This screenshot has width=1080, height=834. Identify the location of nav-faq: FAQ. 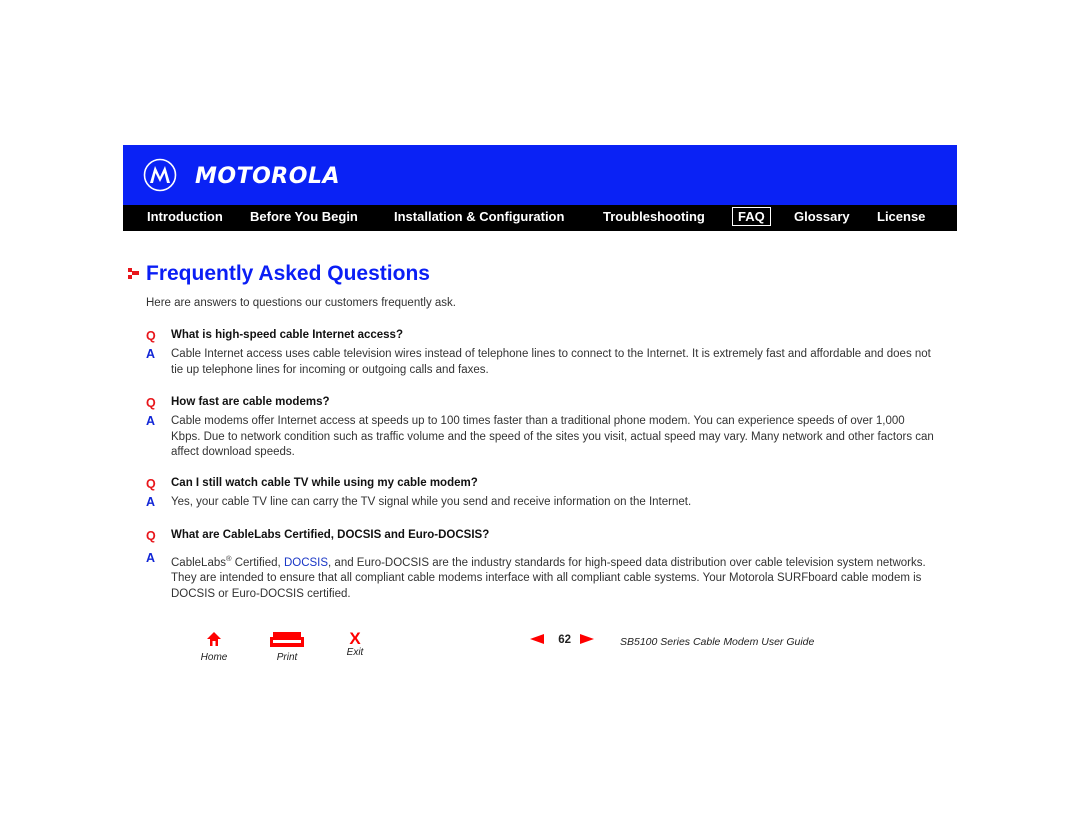
(751, 216).